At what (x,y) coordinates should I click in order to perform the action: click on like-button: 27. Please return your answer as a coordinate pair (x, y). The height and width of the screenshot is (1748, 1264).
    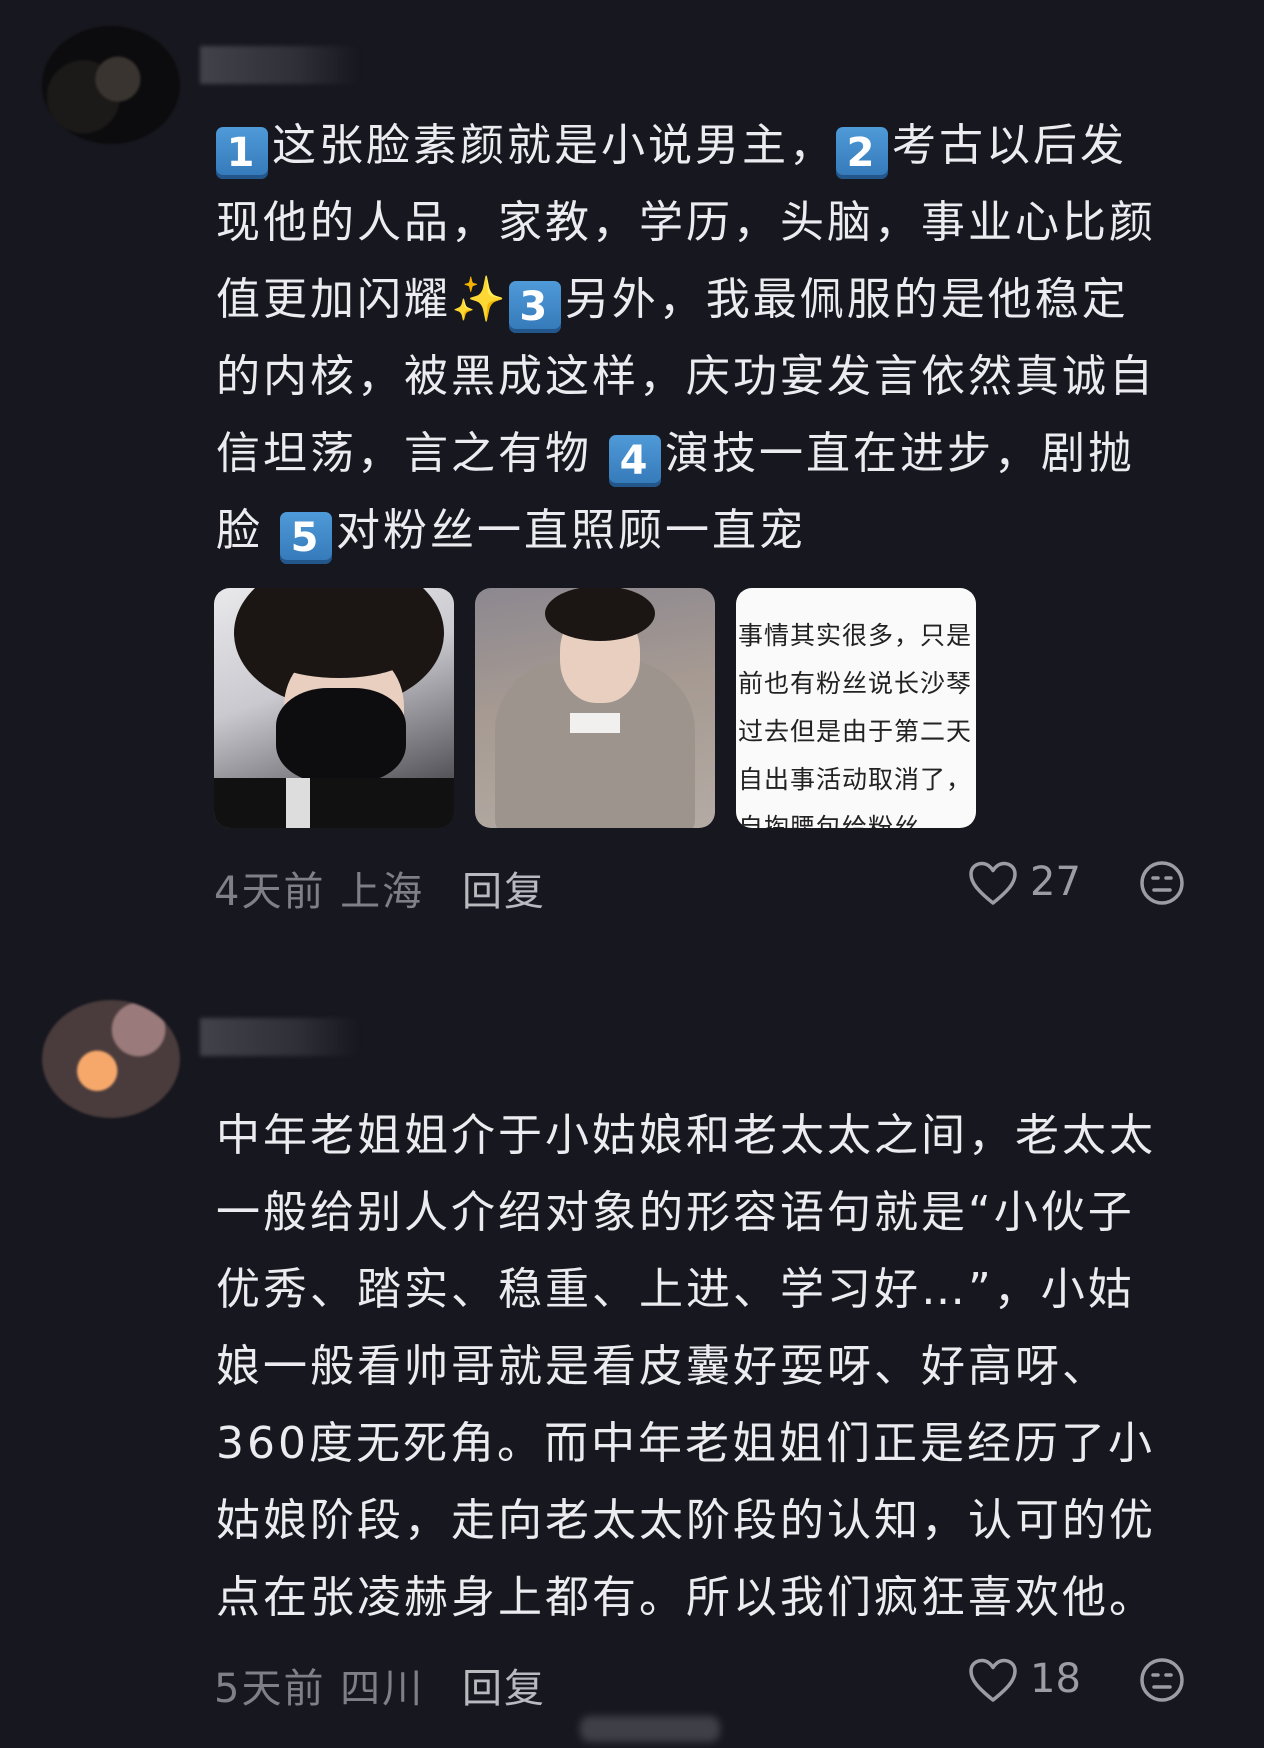
    Looking at the image, I should click on (1033, 885).